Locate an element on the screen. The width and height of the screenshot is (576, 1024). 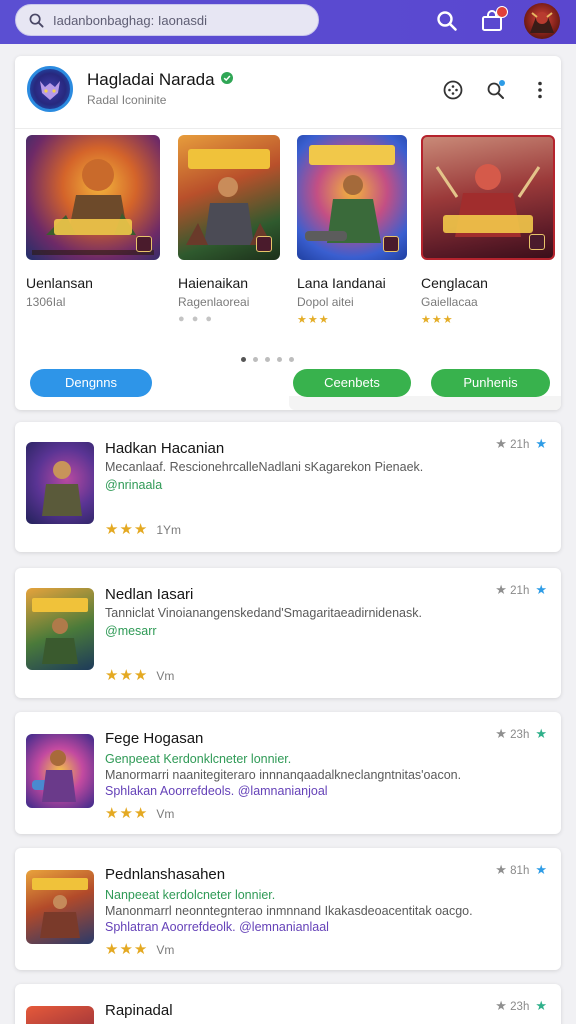
developer-handle: @nrinaala is located at coordinates (133, 485).